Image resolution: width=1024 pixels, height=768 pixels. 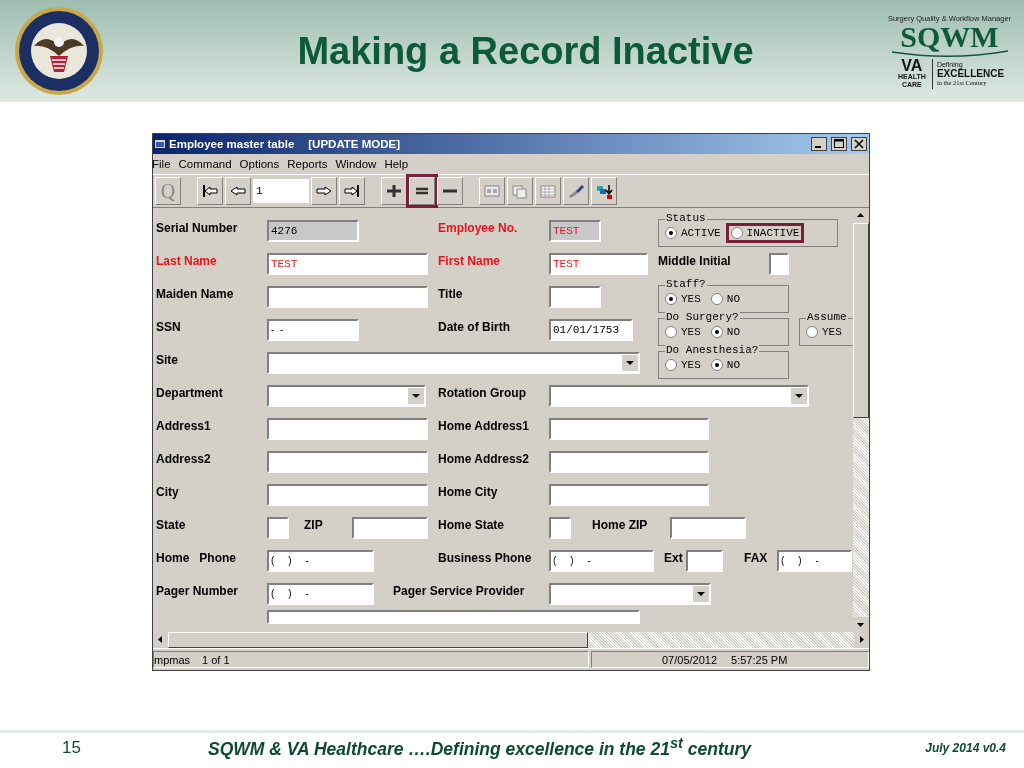 I want to click on delete-button, so click(x=450, y=191).